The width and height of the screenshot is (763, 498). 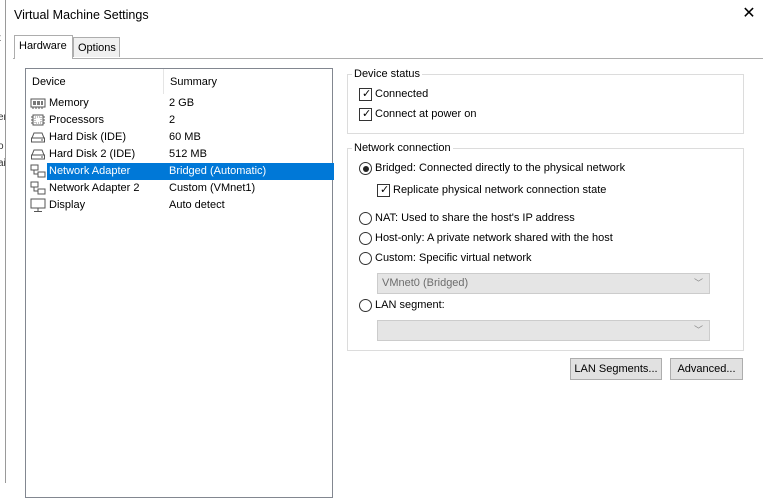 What do you see at coordinates (193, 82) in the screenshot?
I see `column-header-summary: Summary` at bounding box center [193, 82].